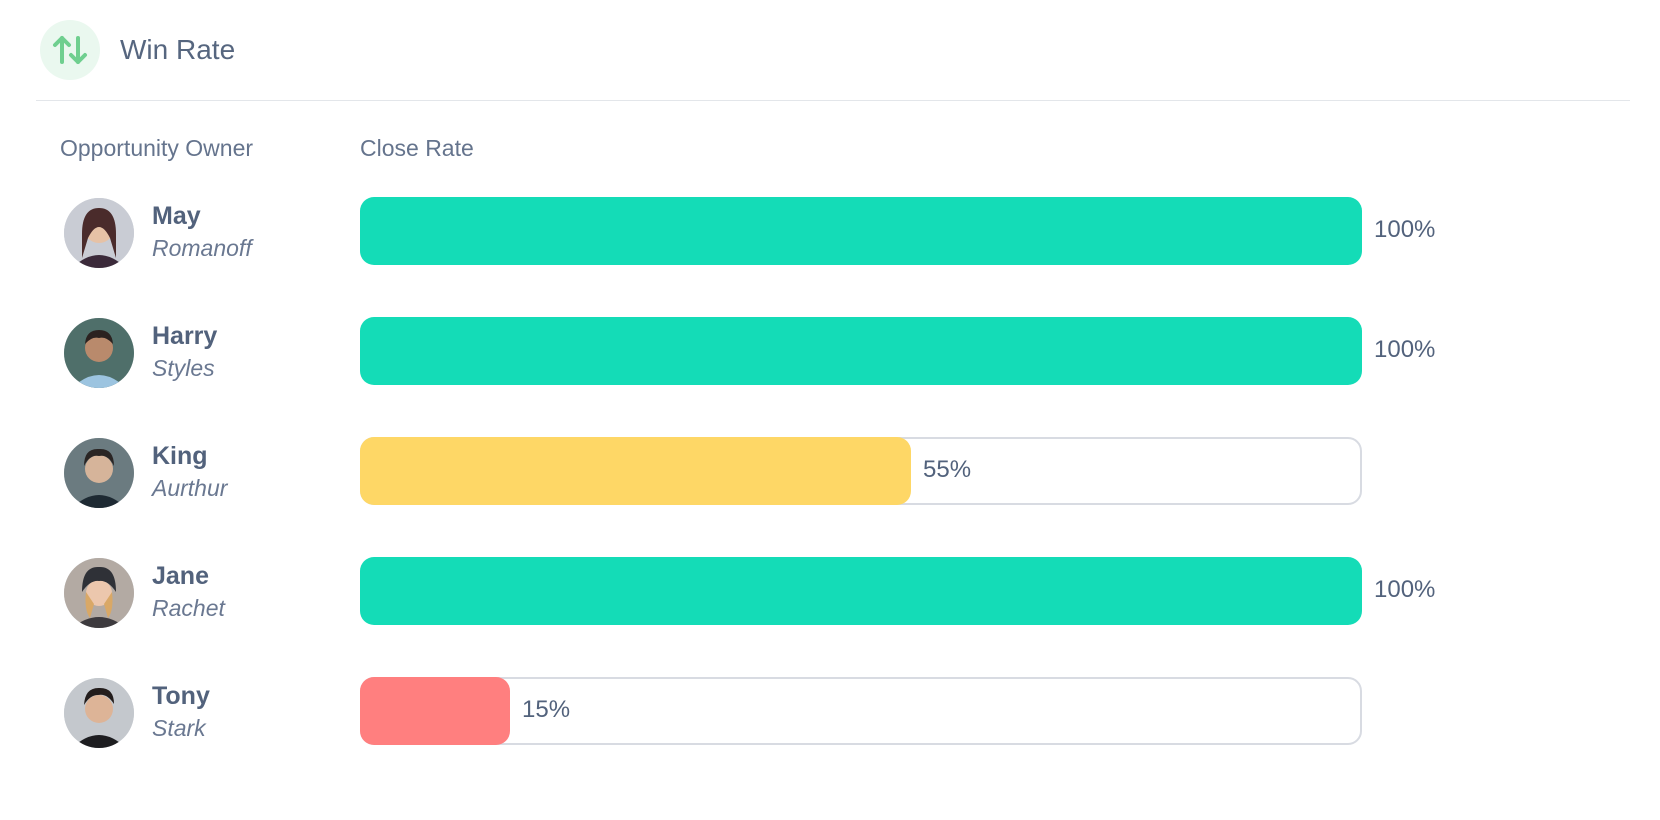  I want to click on sort-arrows-icon, so click(70, 50).